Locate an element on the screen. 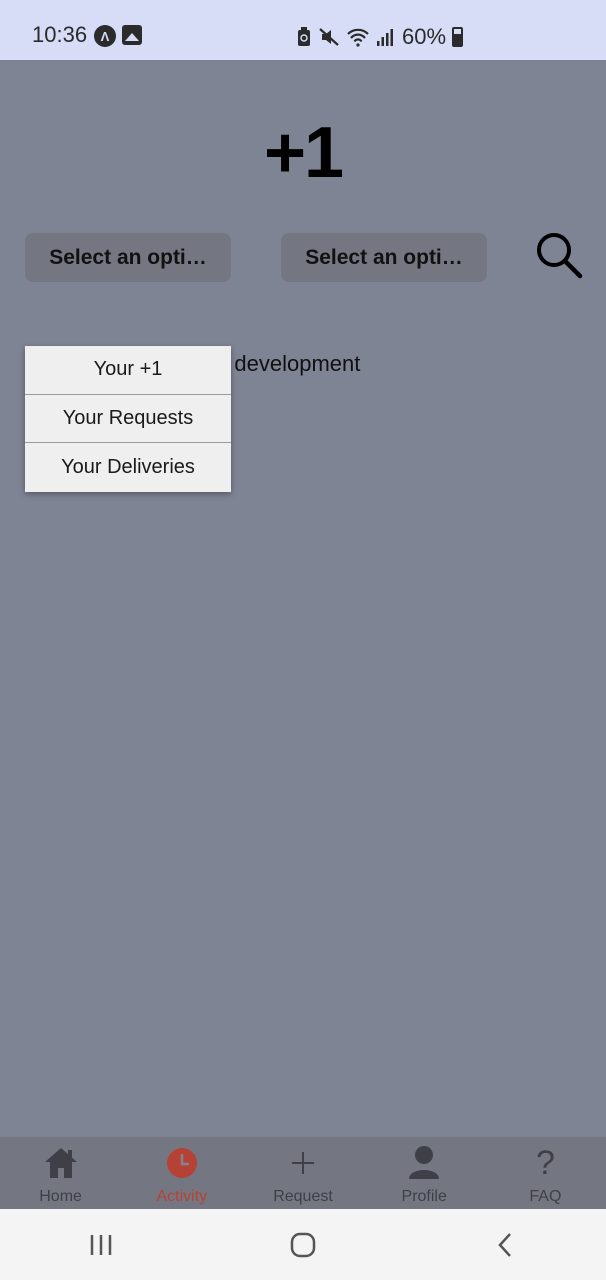 Image resolution: width=606 pixels, height=1280 pixels. home-circle-icon is located at coordinates (303, 1244).